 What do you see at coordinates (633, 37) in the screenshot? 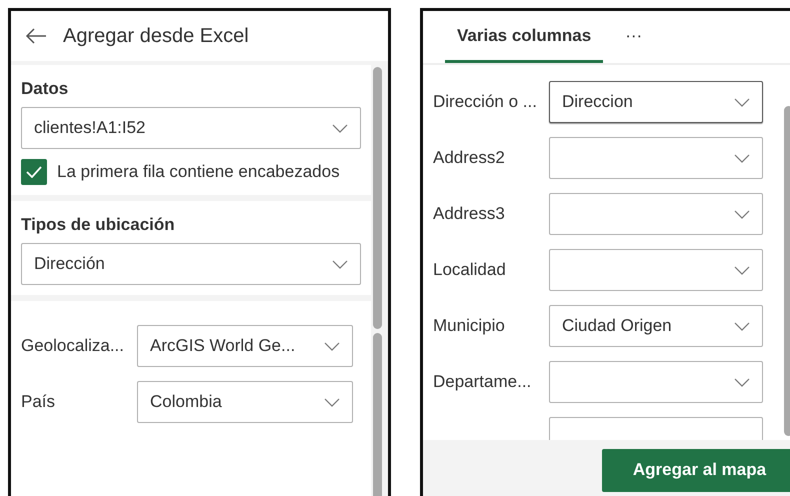
I see `tab: ···` at bounding box center [633, 37].